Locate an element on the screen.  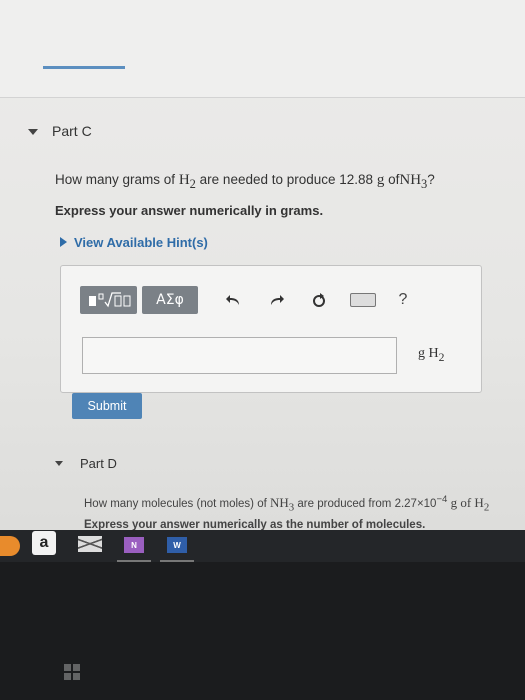
question-text-mid: are produced from 2.27×10 is located at coordinates (367, 503).